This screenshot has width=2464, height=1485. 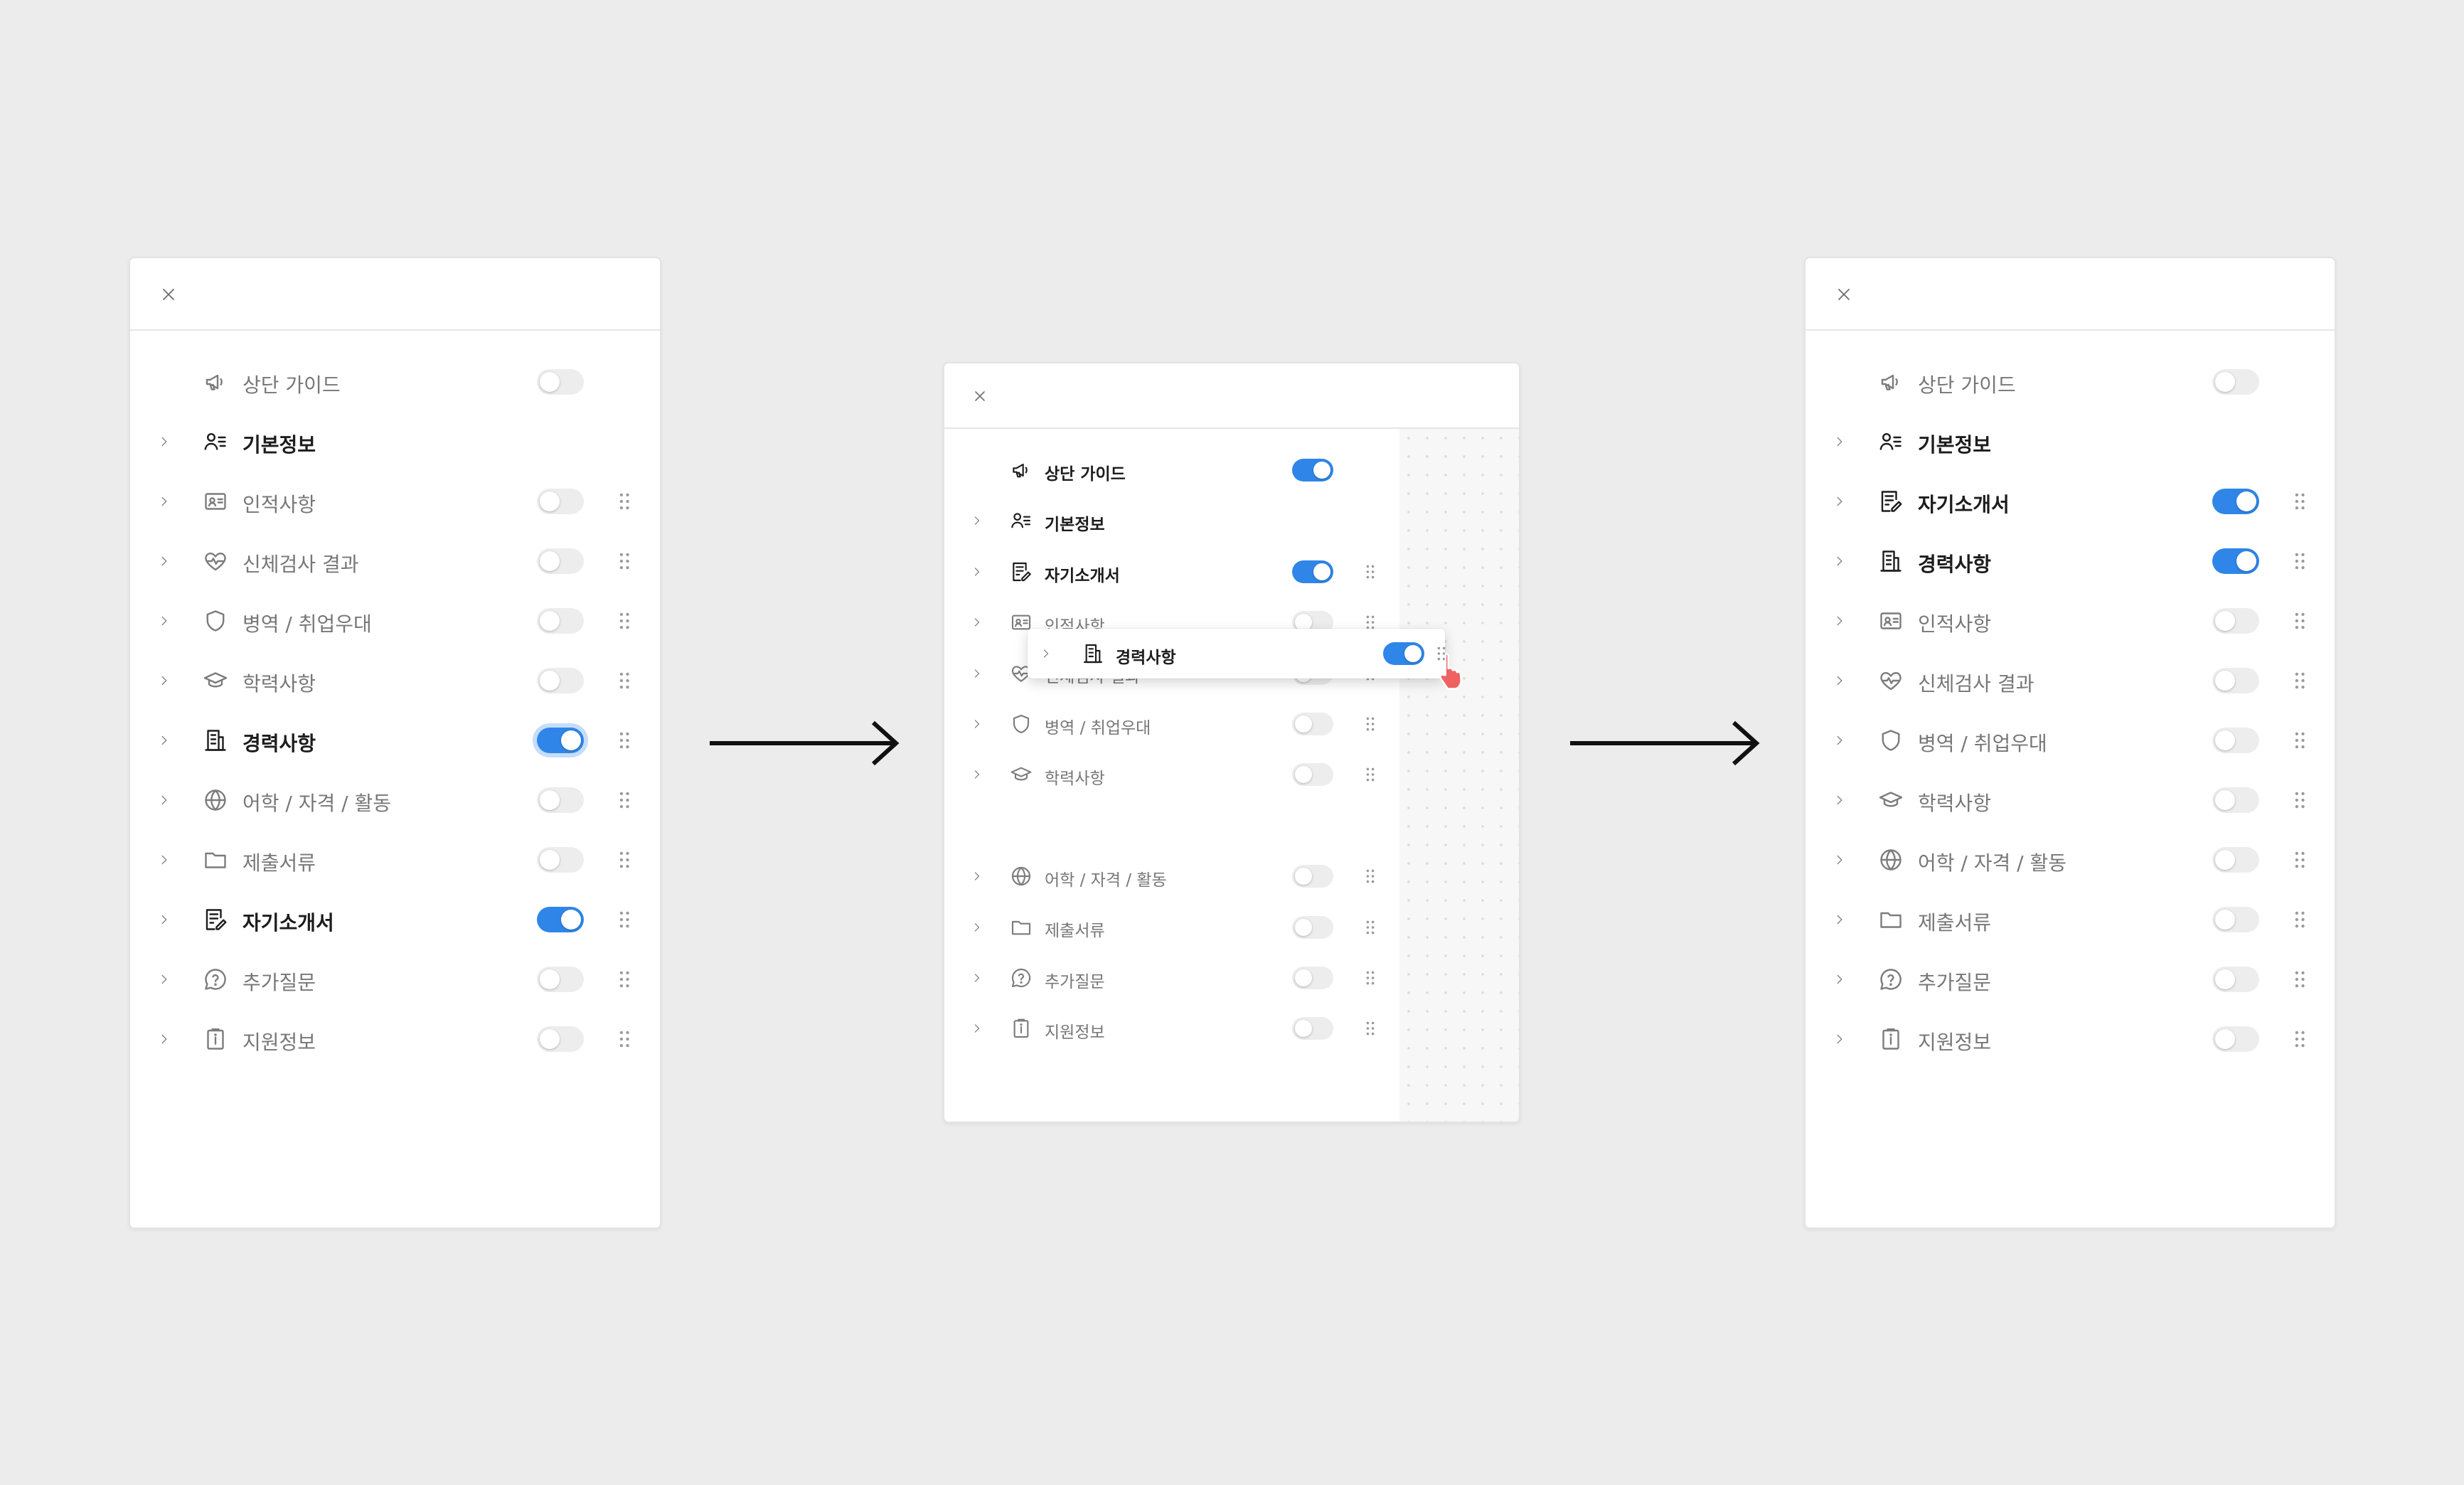 What do you see at coordinates (2070, 979) in the screenshot?
I see `section-row: 추가질문` at bounding box center [2070, 979].